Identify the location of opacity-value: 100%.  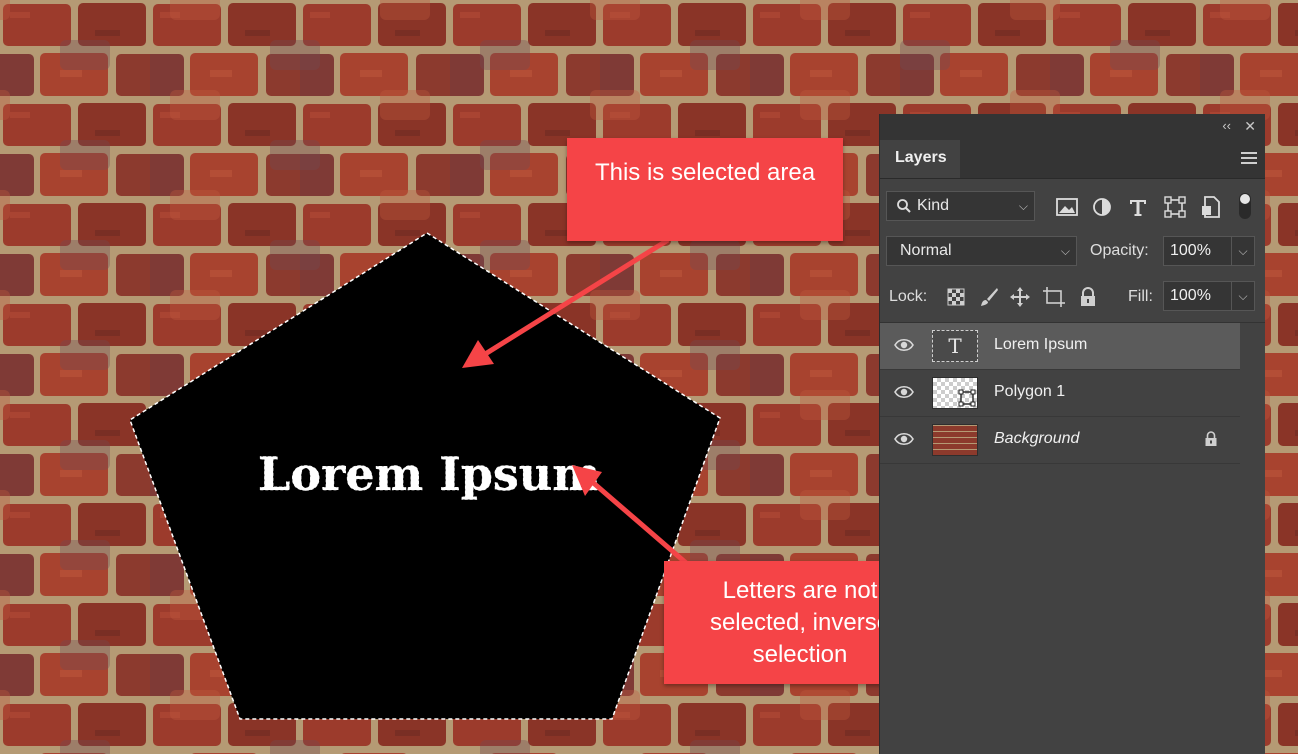
(1190, 250).